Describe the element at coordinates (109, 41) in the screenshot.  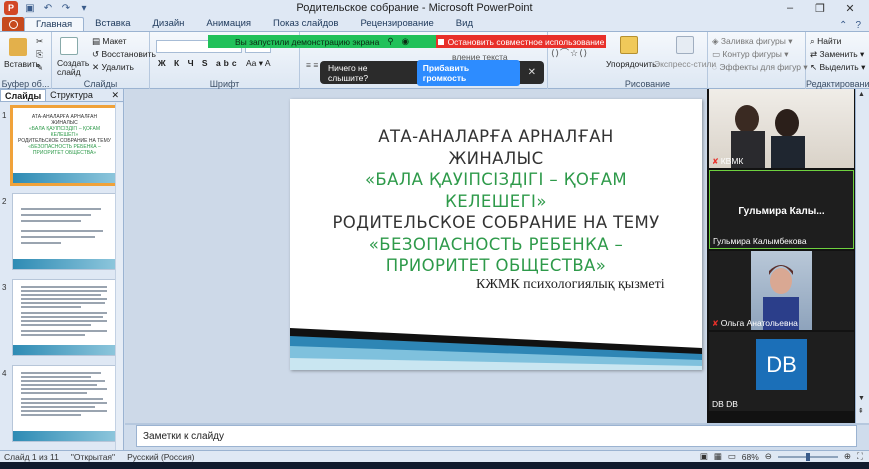
I see `layout-button: ▤ Макет` at that location.